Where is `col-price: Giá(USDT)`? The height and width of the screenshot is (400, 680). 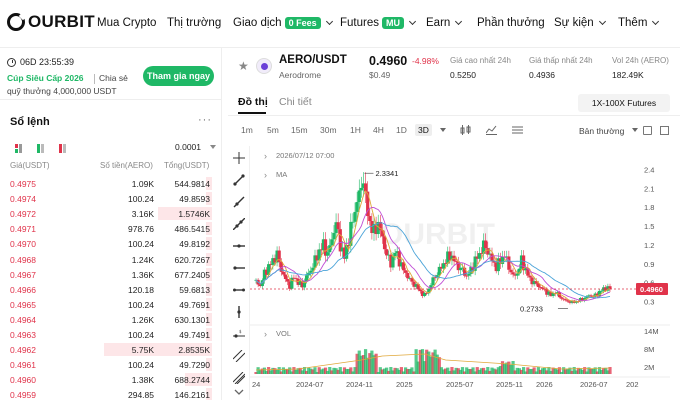
col-price: Giá(USDT) is located at coordinates (30, 165).